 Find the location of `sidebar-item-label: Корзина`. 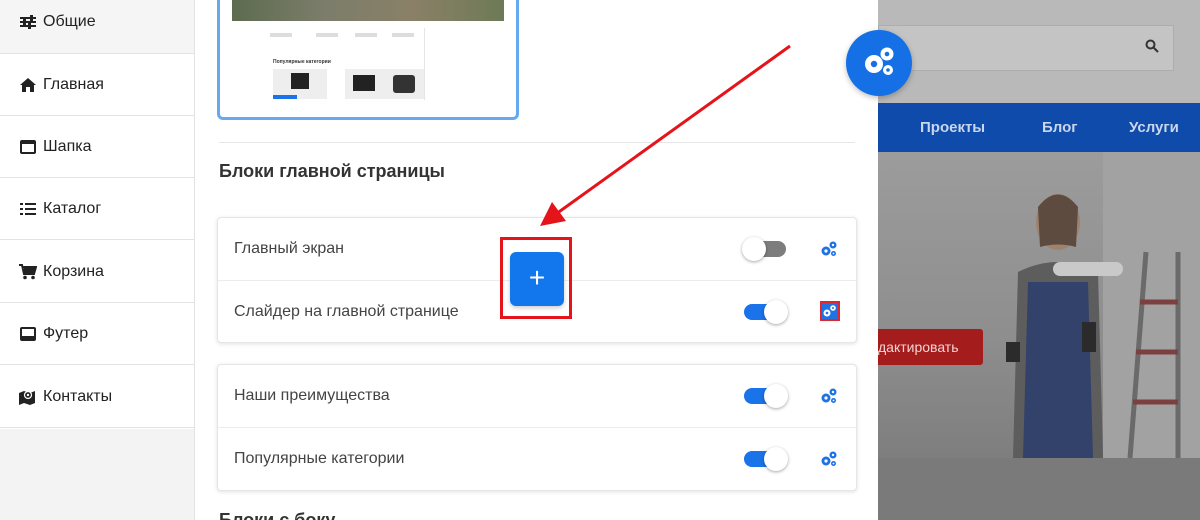

sidebar-item-label: Корзина is located at coordinates (73, 271).